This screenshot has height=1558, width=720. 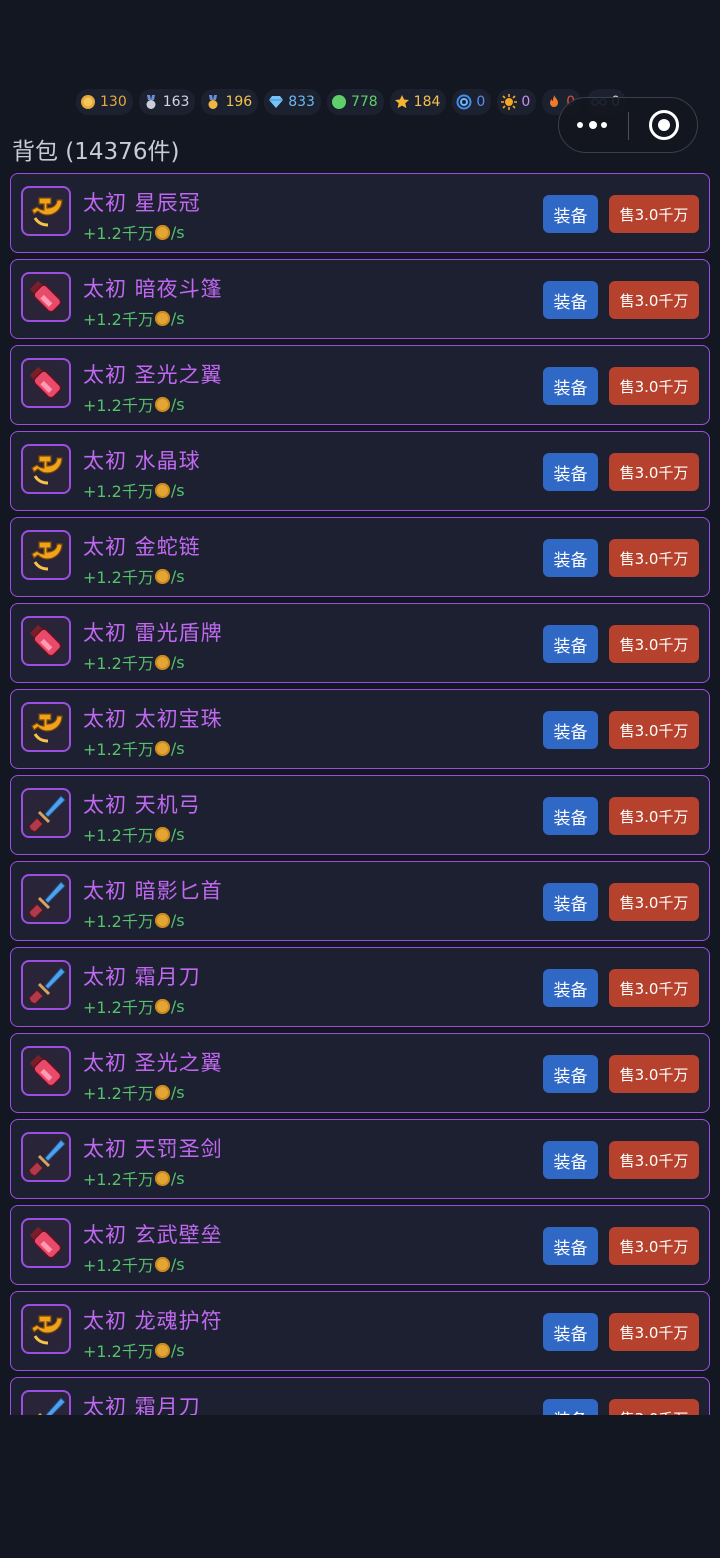 I want to click on inventory-item: 太初 天机弓 +1.2千万/s 装备 售3.0千万, so click(x=360, y=815).